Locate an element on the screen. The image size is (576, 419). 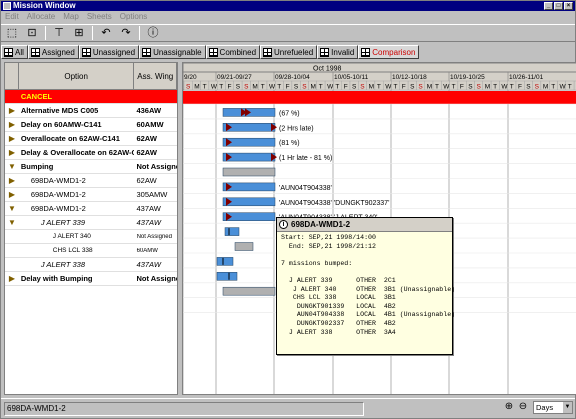
table-row: ▼ J ALERT 339 437AW is located at coordinates (91, 223).